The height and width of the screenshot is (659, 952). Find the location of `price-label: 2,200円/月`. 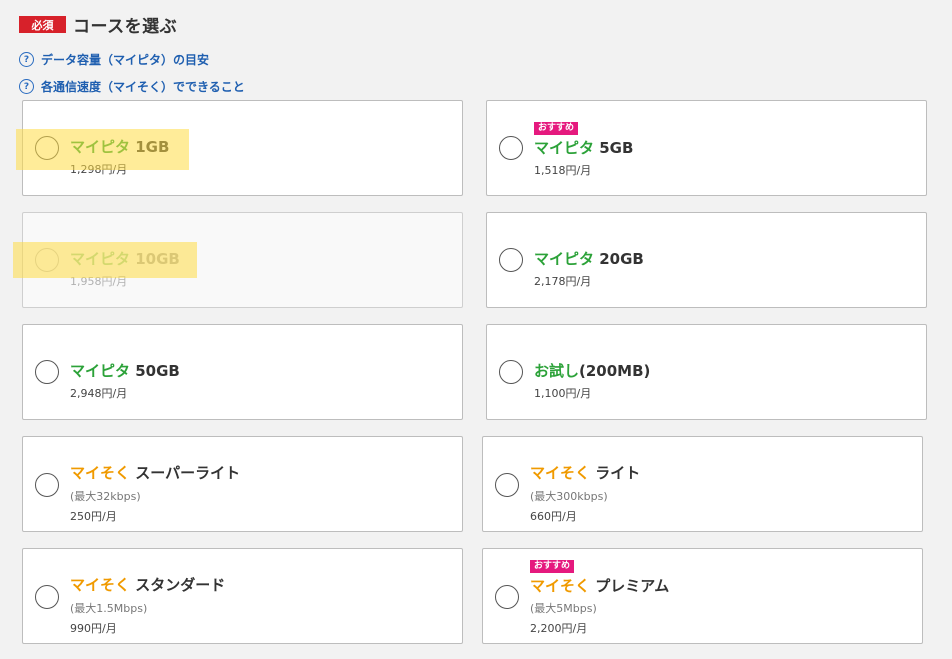

price-label: 2,200円/月 is located at coordinates (559, 628).